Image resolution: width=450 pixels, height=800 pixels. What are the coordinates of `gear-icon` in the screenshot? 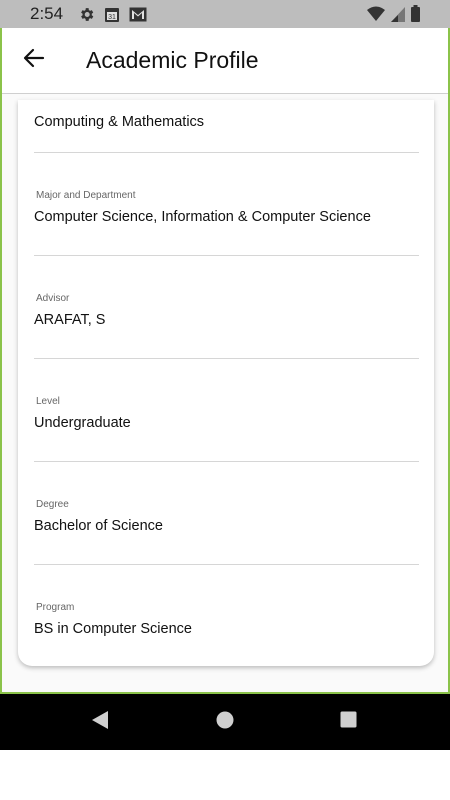 It's located at (86, 14).